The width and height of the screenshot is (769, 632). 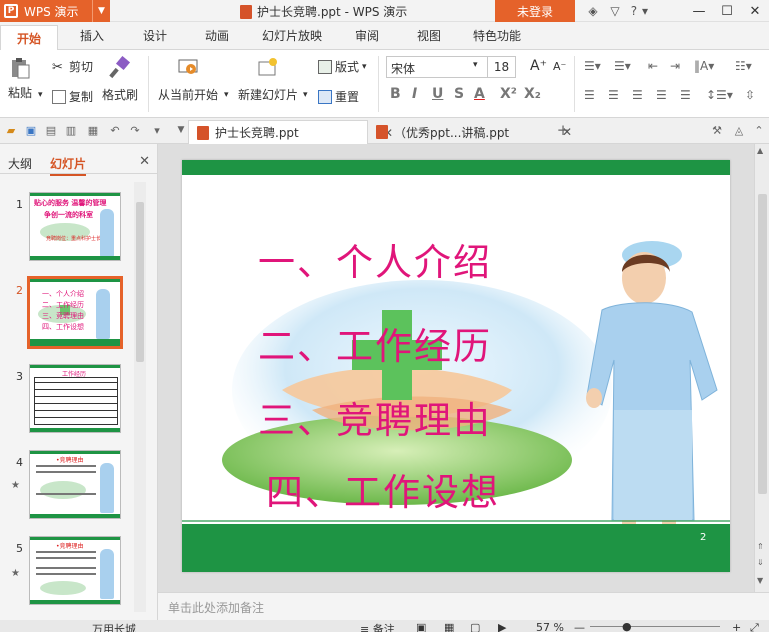 What do you see at coordinates (550, 626) in the screenshot?
I see `zoom-level: 57 %` at bounding box center [550, 626].